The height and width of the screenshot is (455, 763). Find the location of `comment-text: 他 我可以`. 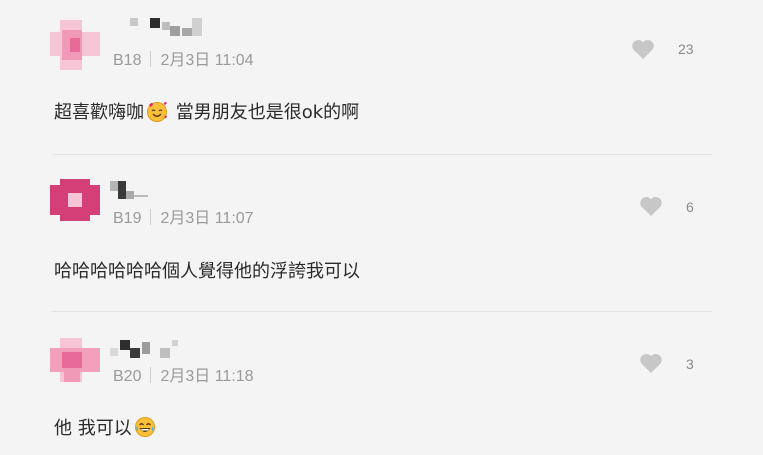

comment-text: 他 我可以 is located at coordinates (106, 427).